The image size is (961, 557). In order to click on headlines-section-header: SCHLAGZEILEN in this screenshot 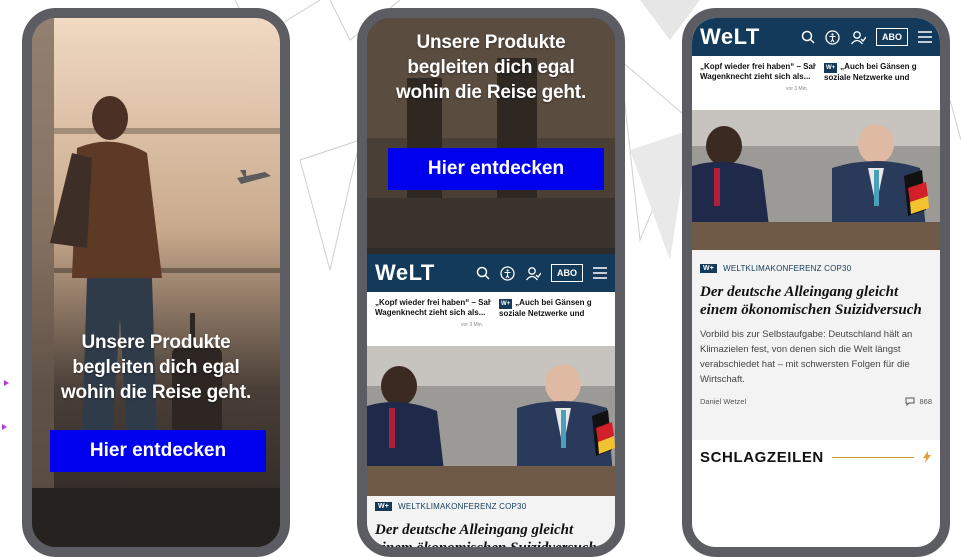, I will do `click(816, 457)`.